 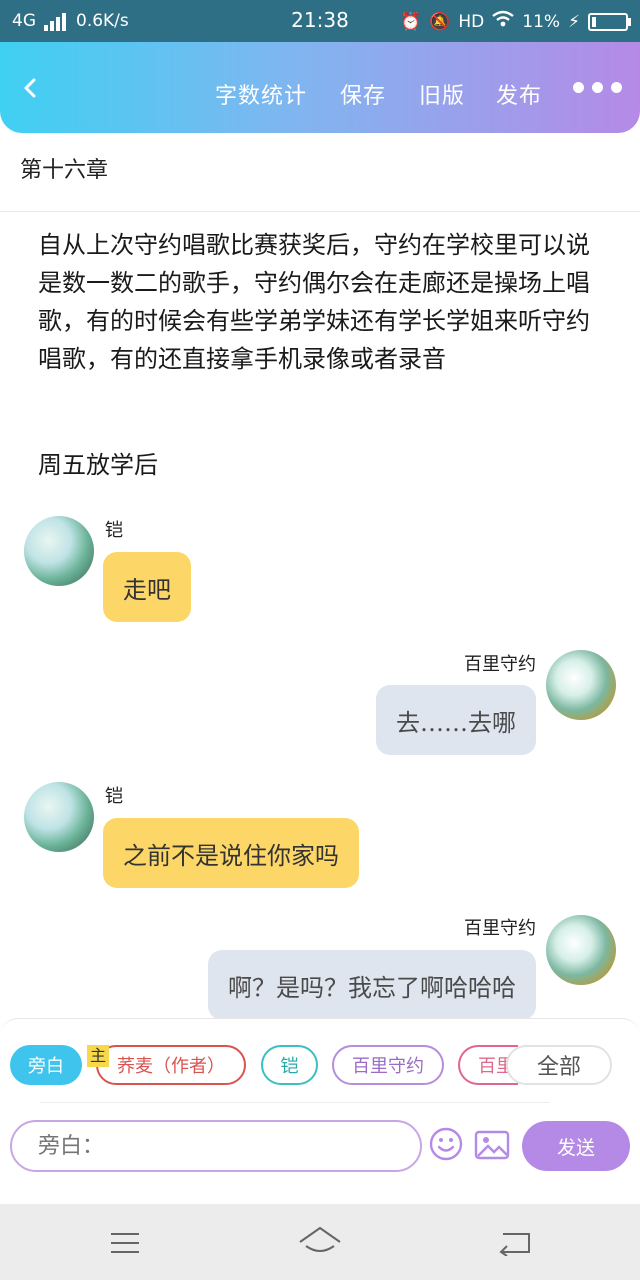 What do you see at coordinates (261, 94) in the screenshot?
I see `word-count-button: 字数统计` at bounding box center [261, 94].